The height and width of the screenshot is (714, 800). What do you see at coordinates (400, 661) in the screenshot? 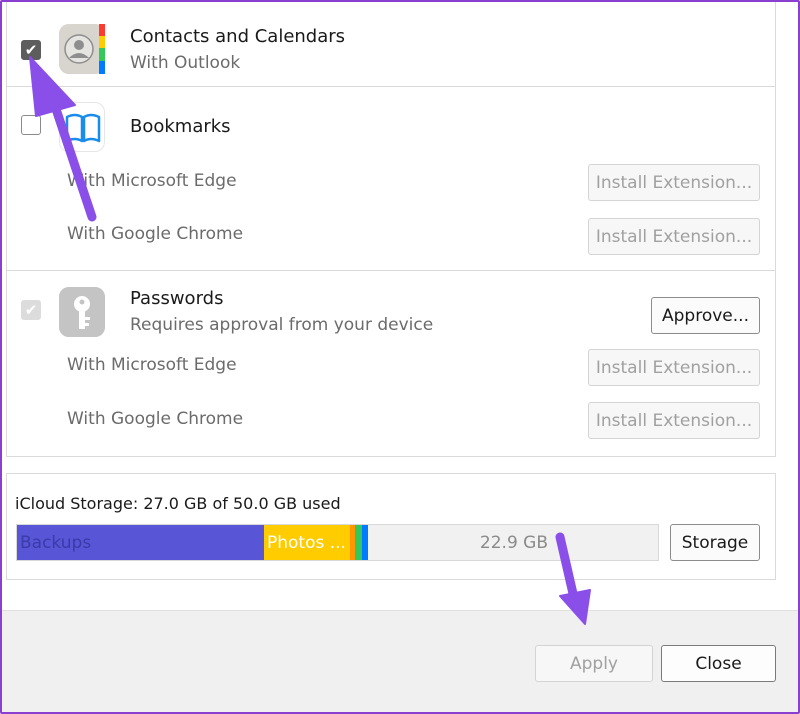
I see `footer-bar: Apply Close` at bounding box center [400, 661].